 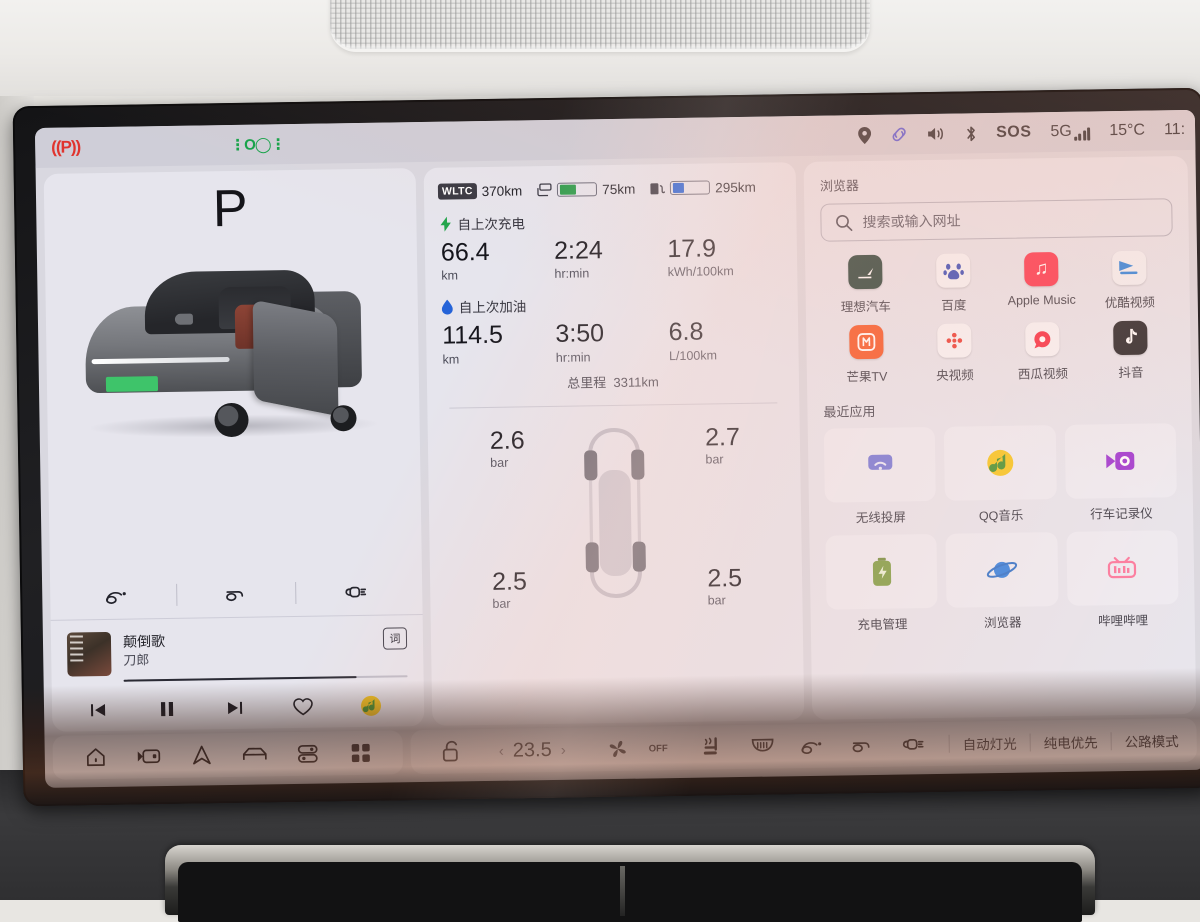 I want to click on home-icon, so click(x=95, y=757).